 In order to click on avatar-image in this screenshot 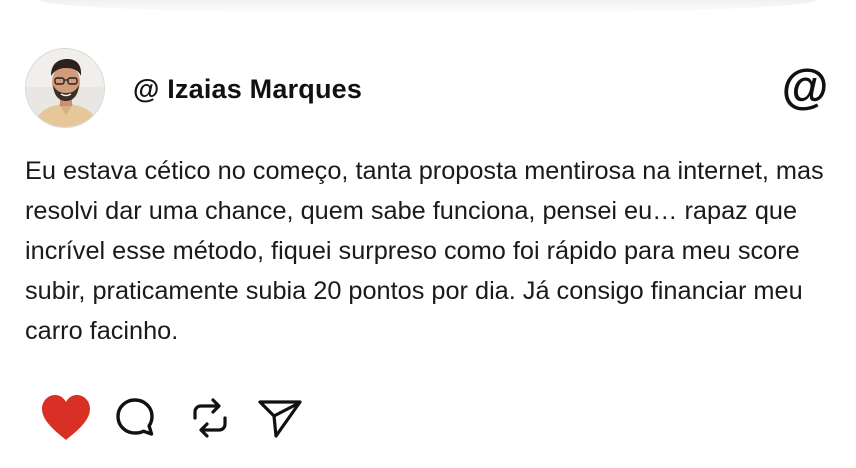, I will do `click(65, 88)`.